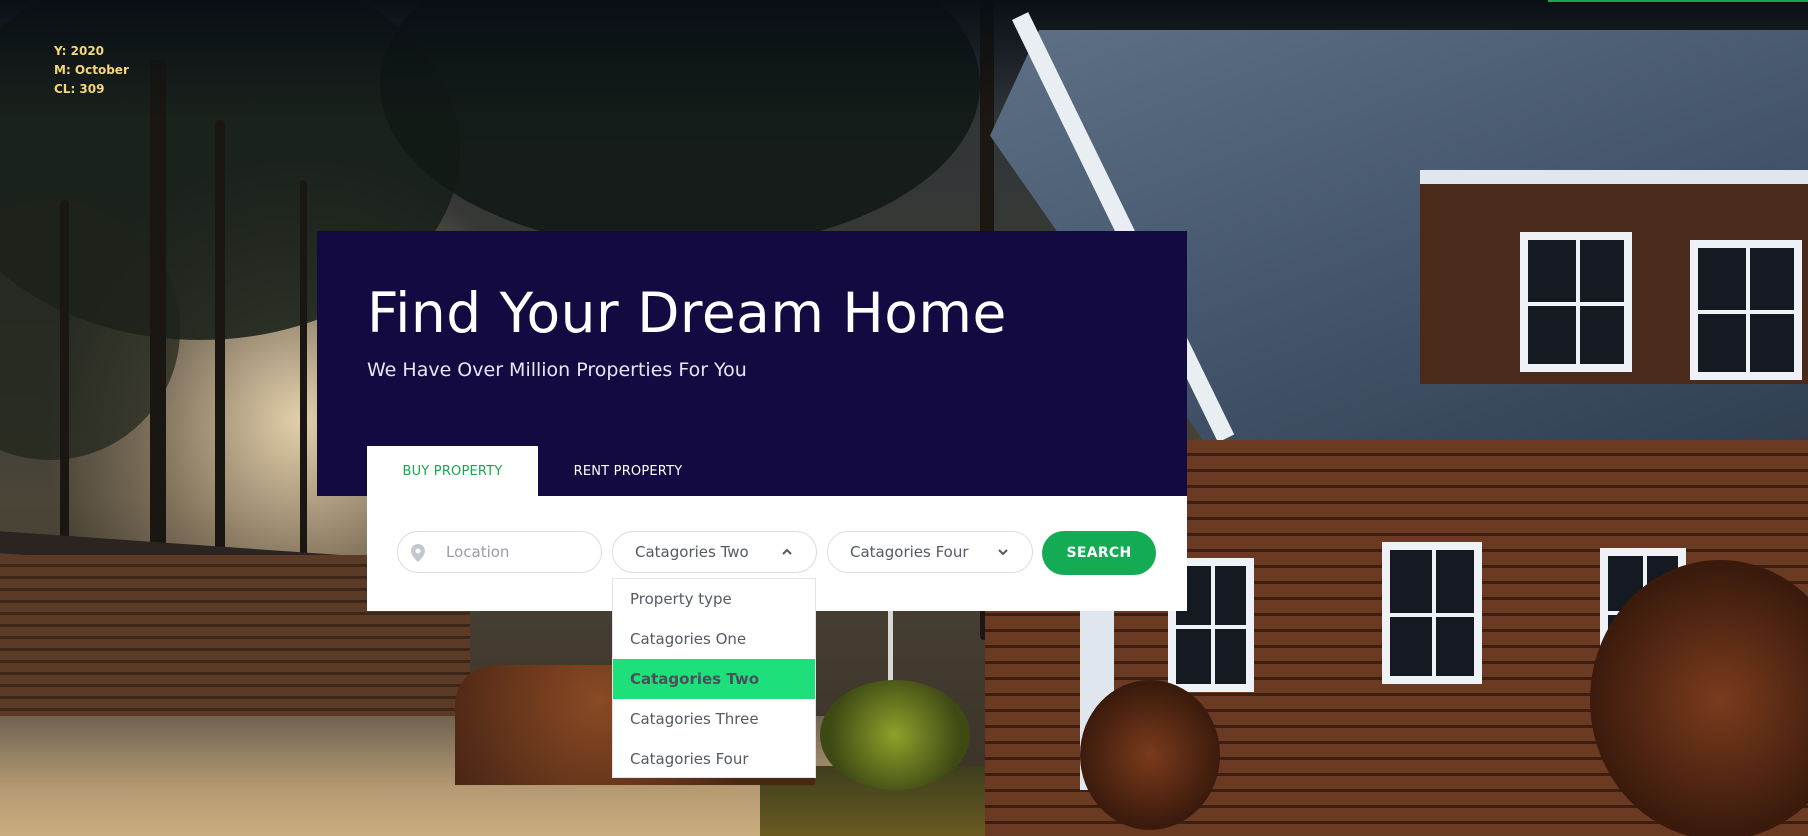 This screenshot has width=1808, height=836. Describe the element at coordinates (557, 370) in the screenshot. I see `hero-subtitle: We Have Over Million Properties For You` at that location.